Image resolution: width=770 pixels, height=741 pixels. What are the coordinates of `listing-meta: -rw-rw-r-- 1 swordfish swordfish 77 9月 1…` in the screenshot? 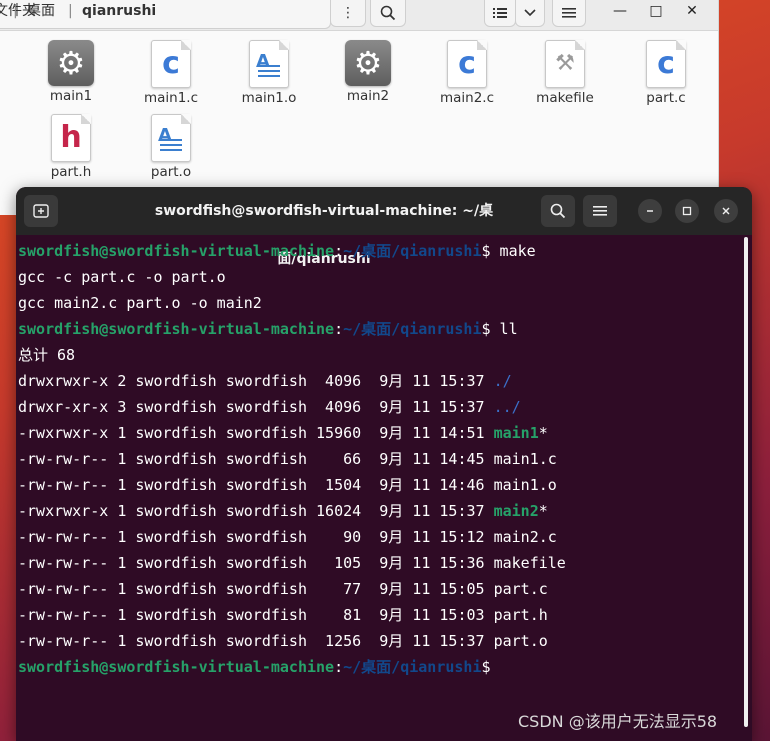 It's located at (256, 589).